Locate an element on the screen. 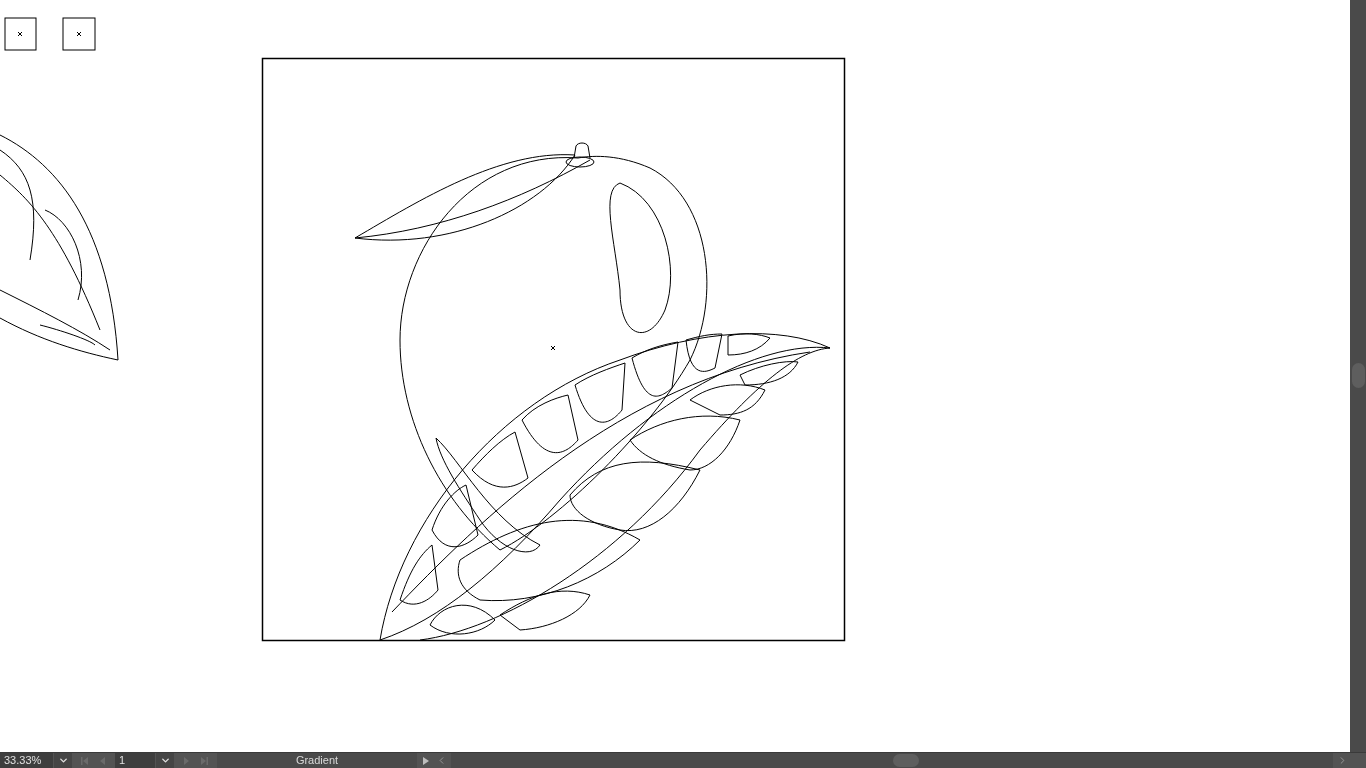 Image resolution: width=1366 pixels, height=768 pixels. artboard-dropdown-button is located at coordinates (165, 760).